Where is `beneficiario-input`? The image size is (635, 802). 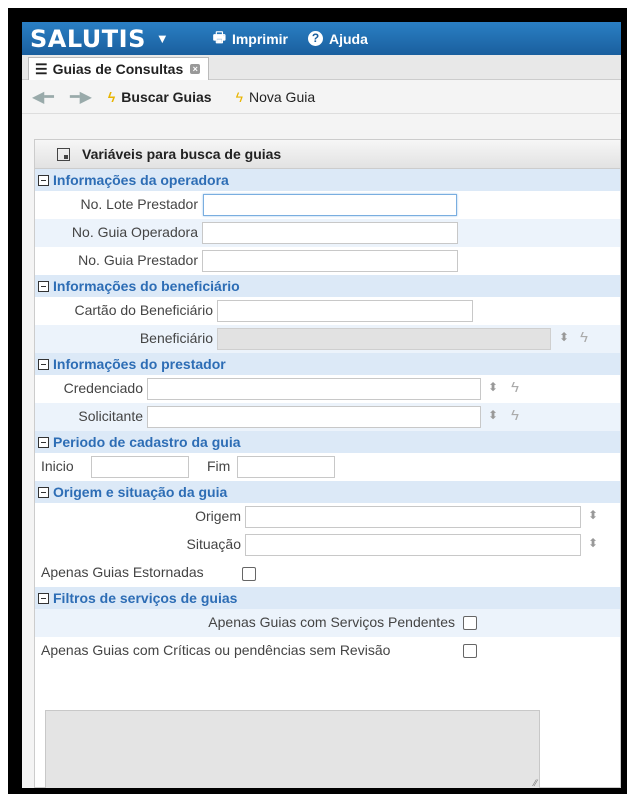
beneficiario-input is located at coordinates (384, 339).